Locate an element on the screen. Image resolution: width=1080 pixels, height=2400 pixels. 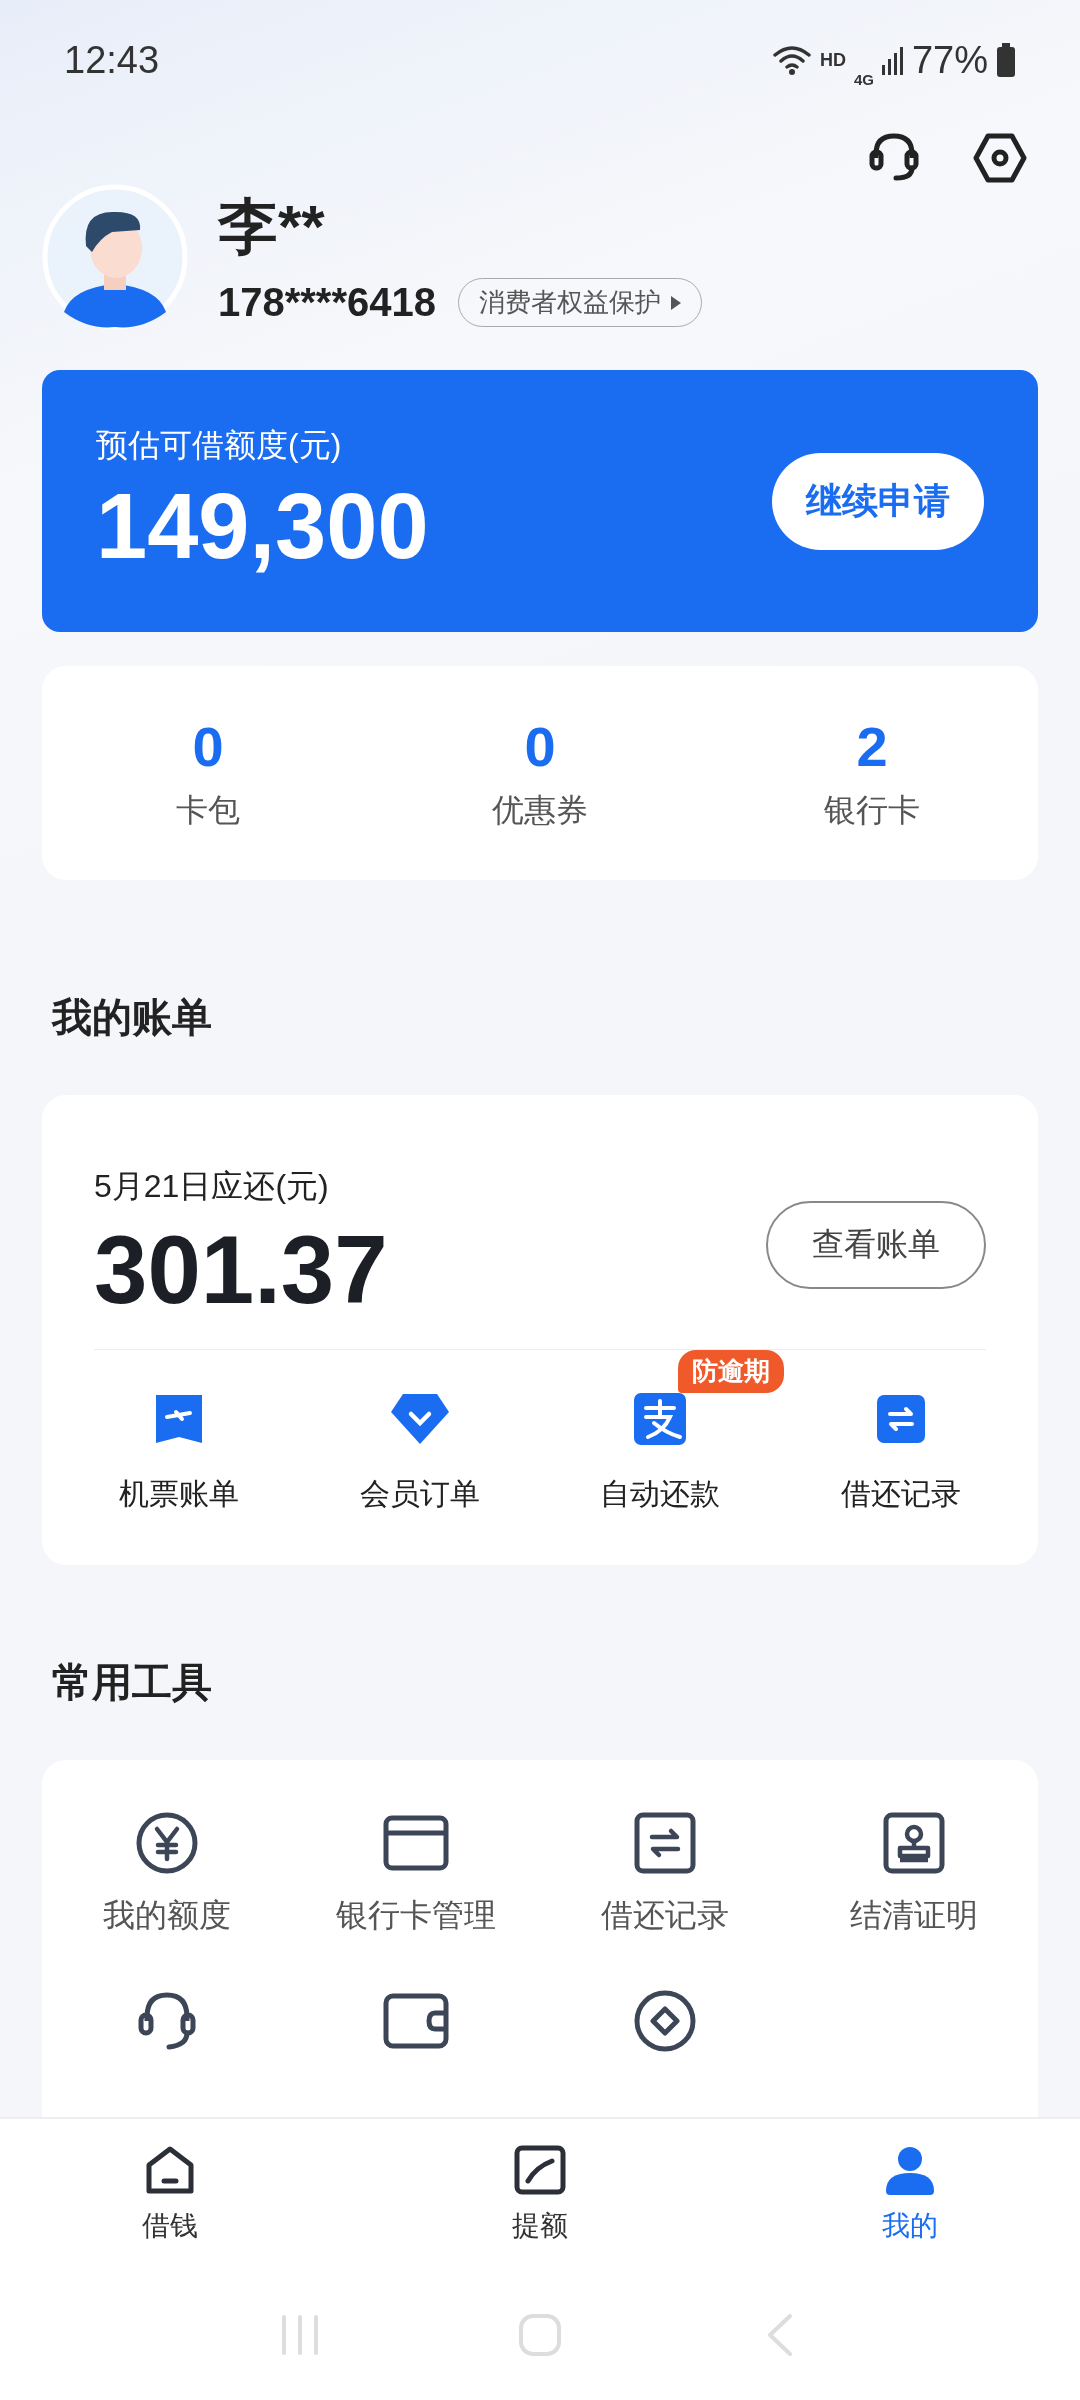
shortcut-label: 会员订单 is located at coordinates (419, 1494).